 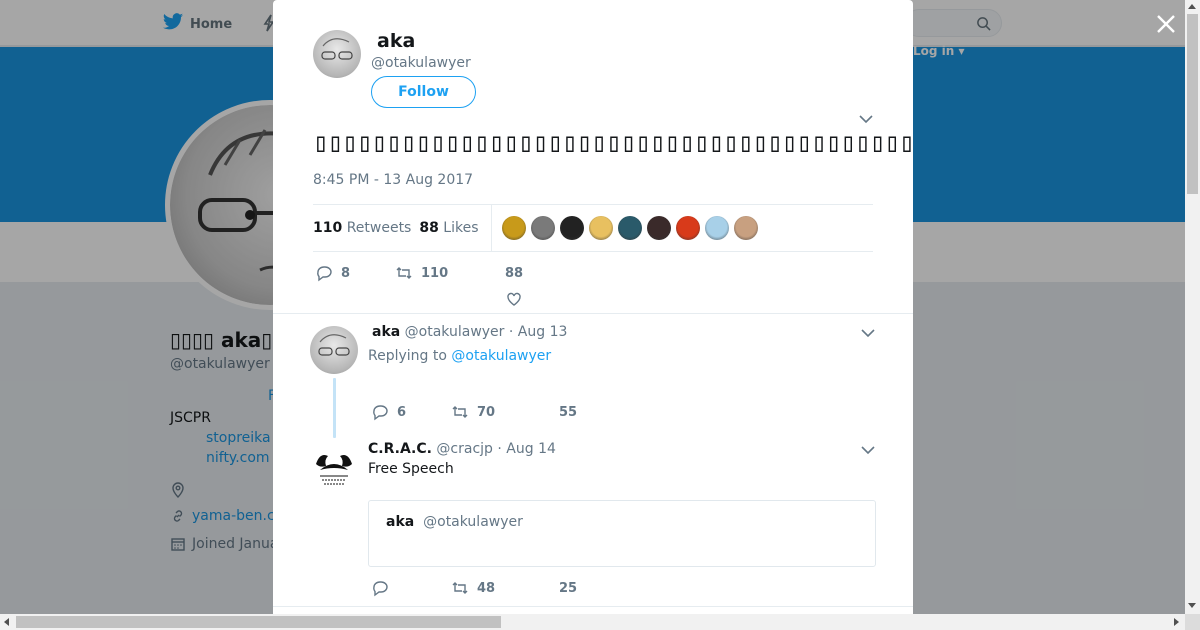 What do you see at coordinates (1166, 24) in the screenshot?
I see `close-icon` at bounding box center [1166, 24].